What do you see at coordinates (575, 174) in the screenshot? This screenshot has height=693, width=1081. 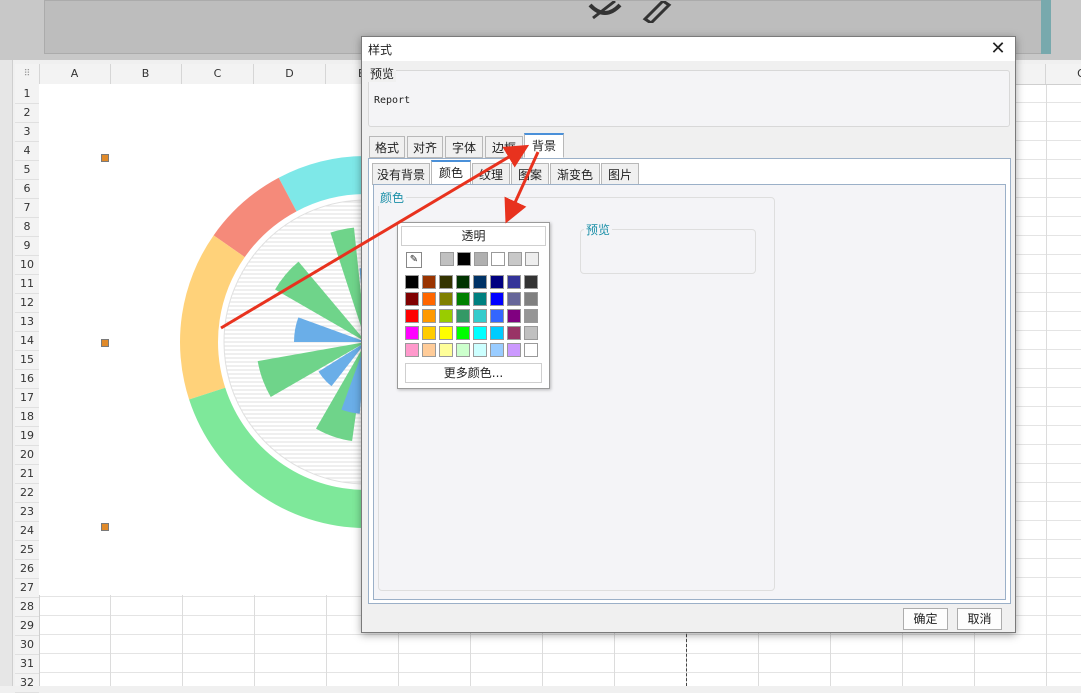 I see `subtab-gradient: 渐变色` at bounding box center [575, 174].